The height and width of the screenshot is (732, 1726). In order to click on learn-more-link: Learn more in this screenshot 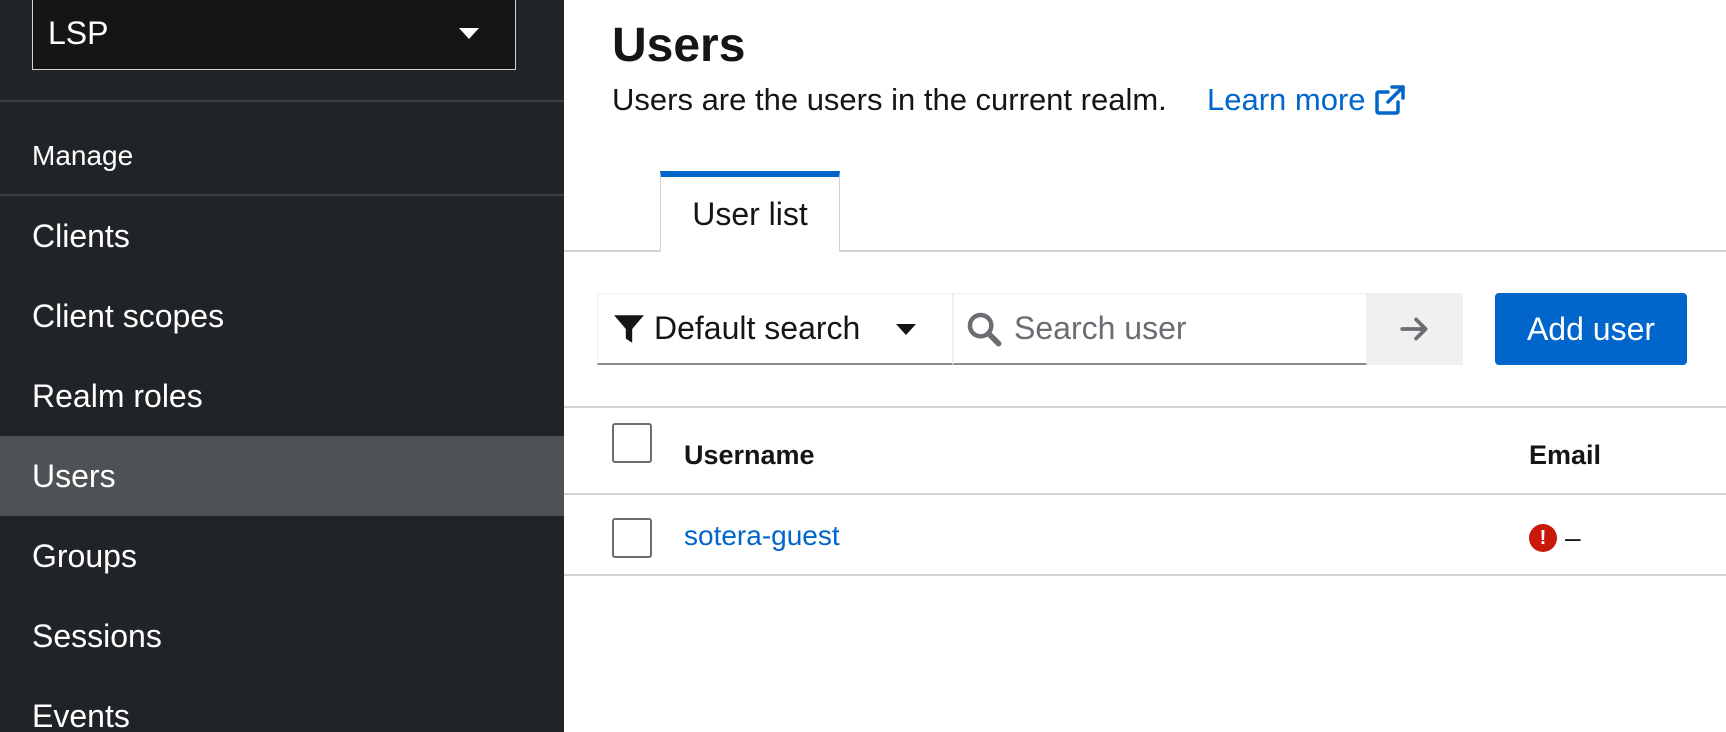, I will do `click(1306, 100)`.